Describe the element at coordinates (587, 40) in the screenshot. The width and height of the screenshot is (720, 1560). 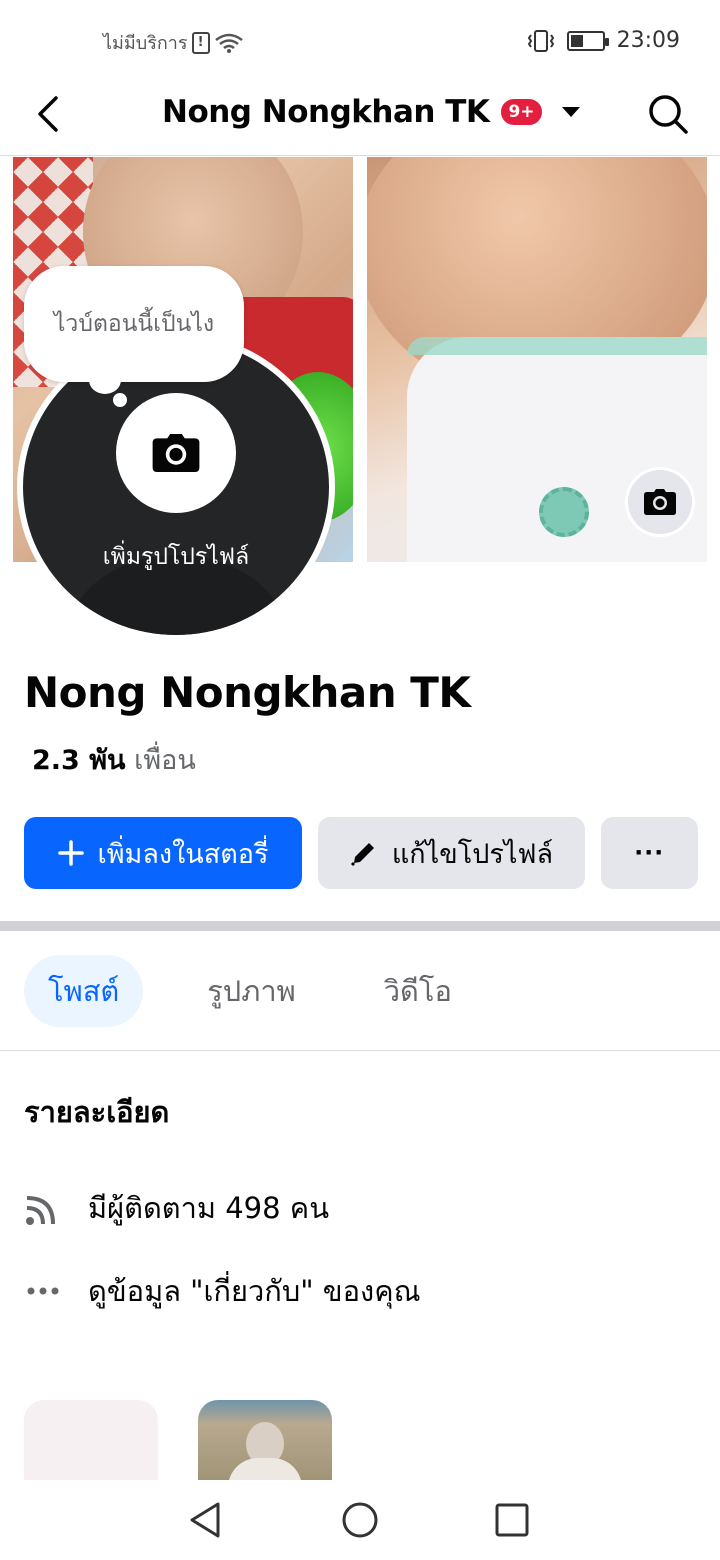
I see `battery-icon` at that location.